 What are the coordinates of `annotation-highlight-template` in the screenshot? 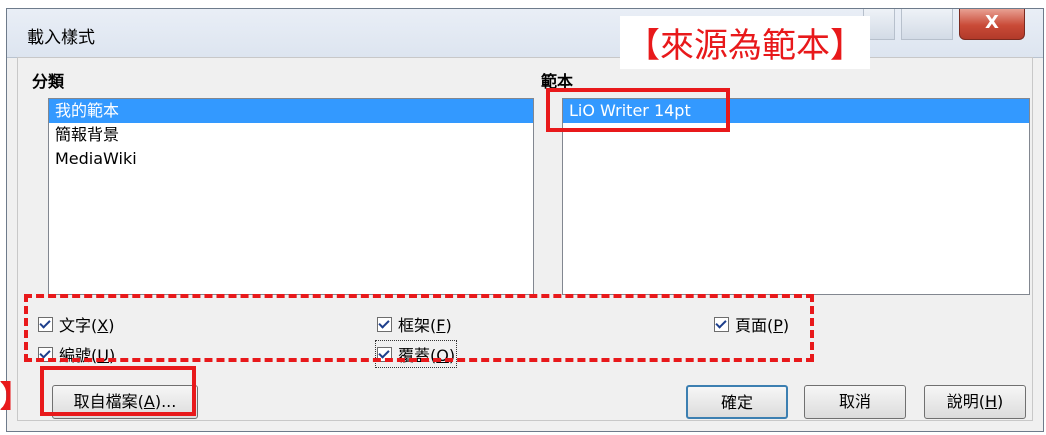 It's located at (638, 110).